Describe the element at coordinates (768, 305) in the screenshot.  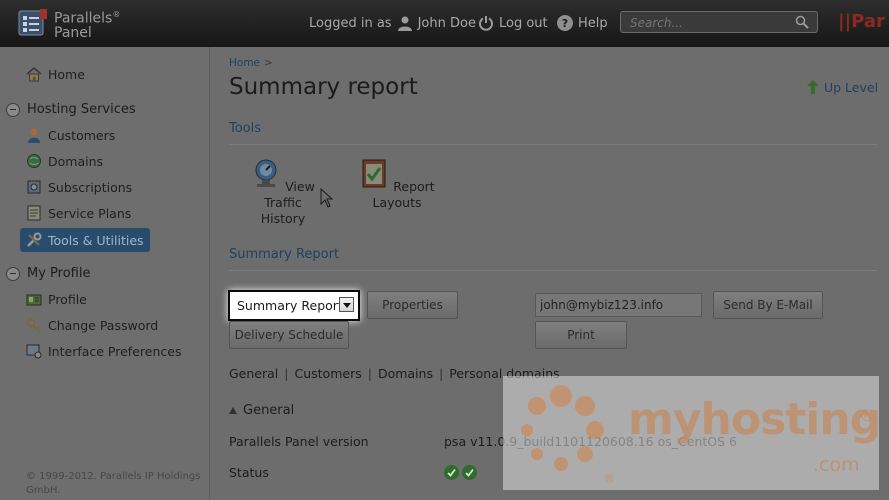
I see `send-by-email-button: Send By E-Mail` at that location.